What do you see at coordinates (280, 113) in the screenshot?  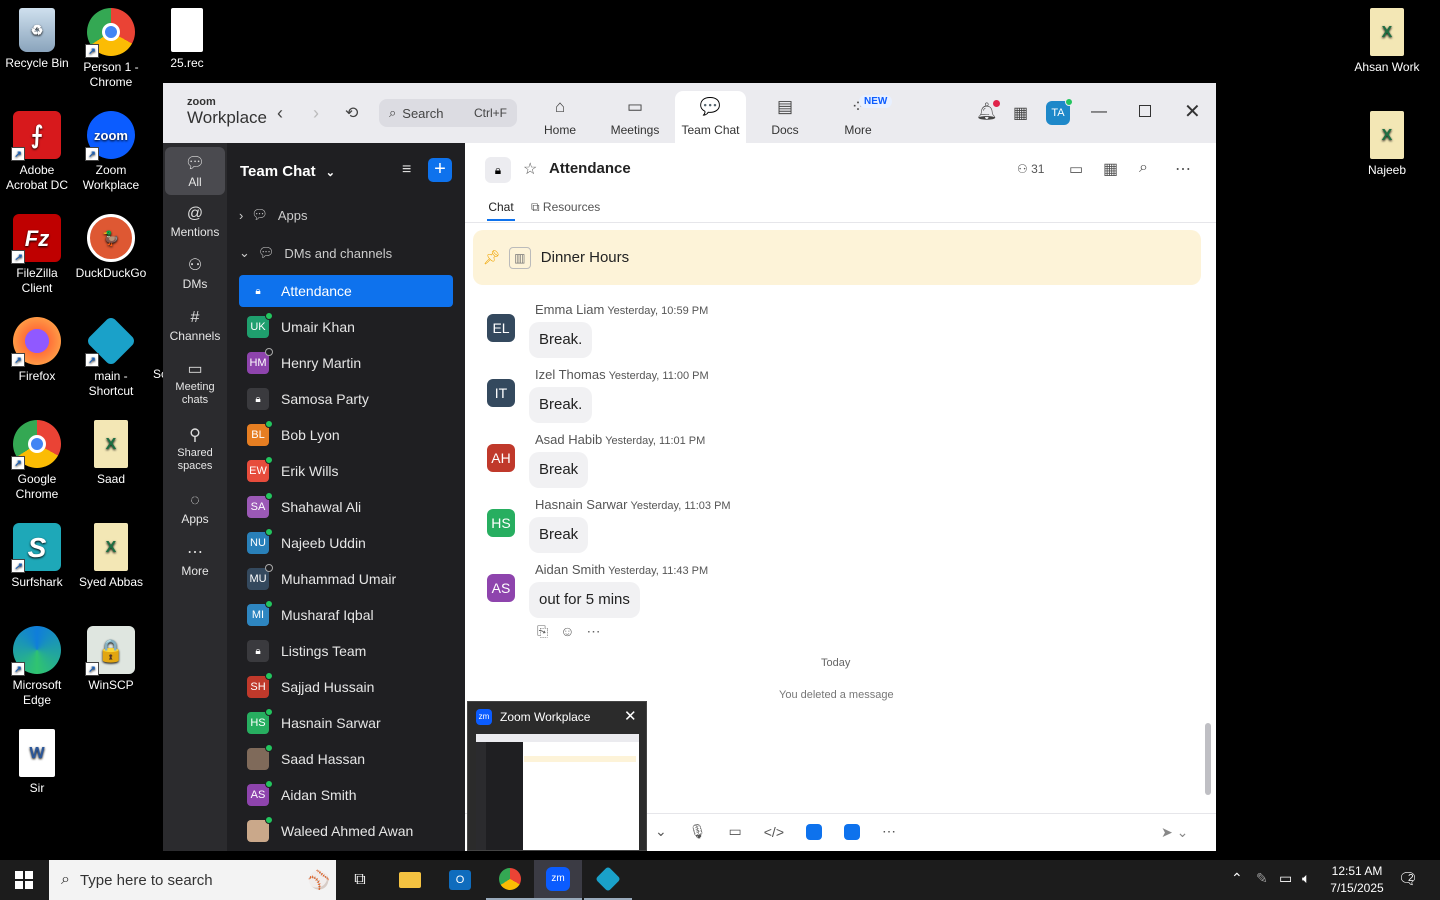 I see `back-arrow-icon: ‹` at bounding box center [280, 113].